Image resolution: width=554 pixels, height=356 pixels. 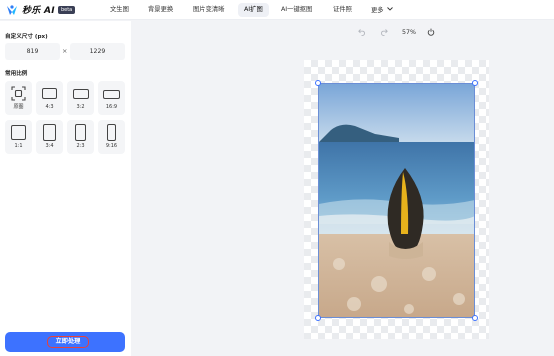 What do you see at coordinates (18, 132) in the screenshot?
I see `ratio-1-1-icon` at bounding box center [18, 132].